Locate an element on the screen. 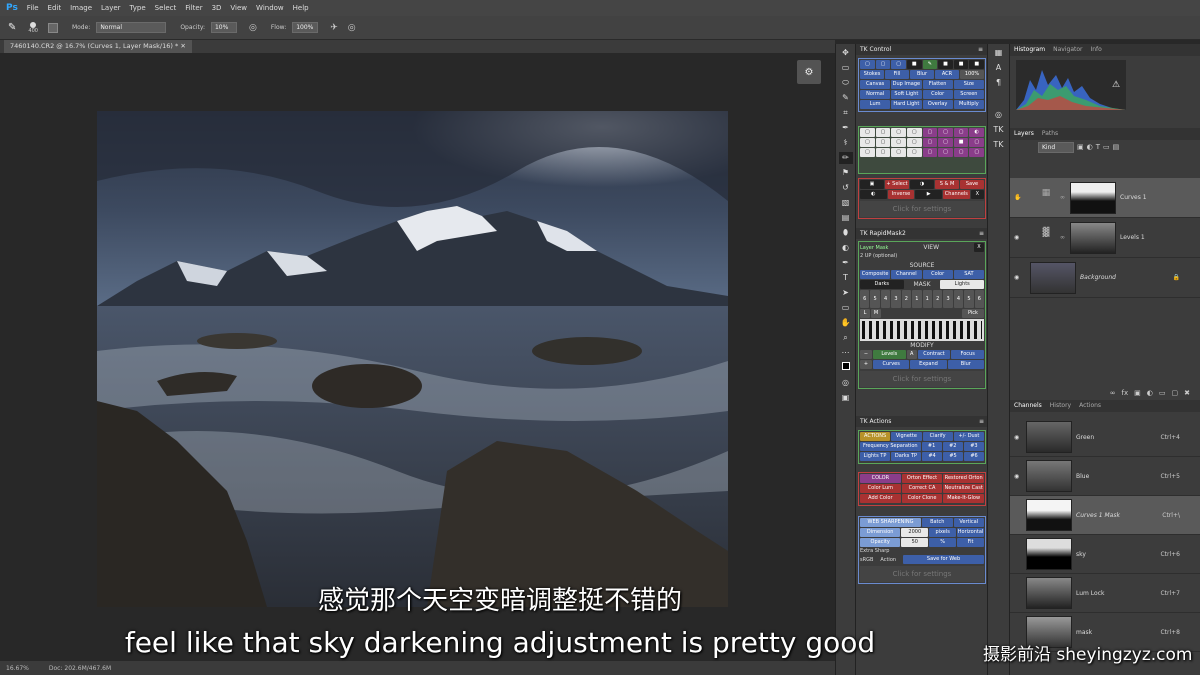 The height and width of the screenshot is (675, 1200). tk-sm-icon: ◑ is located at coordinates (922, 184).